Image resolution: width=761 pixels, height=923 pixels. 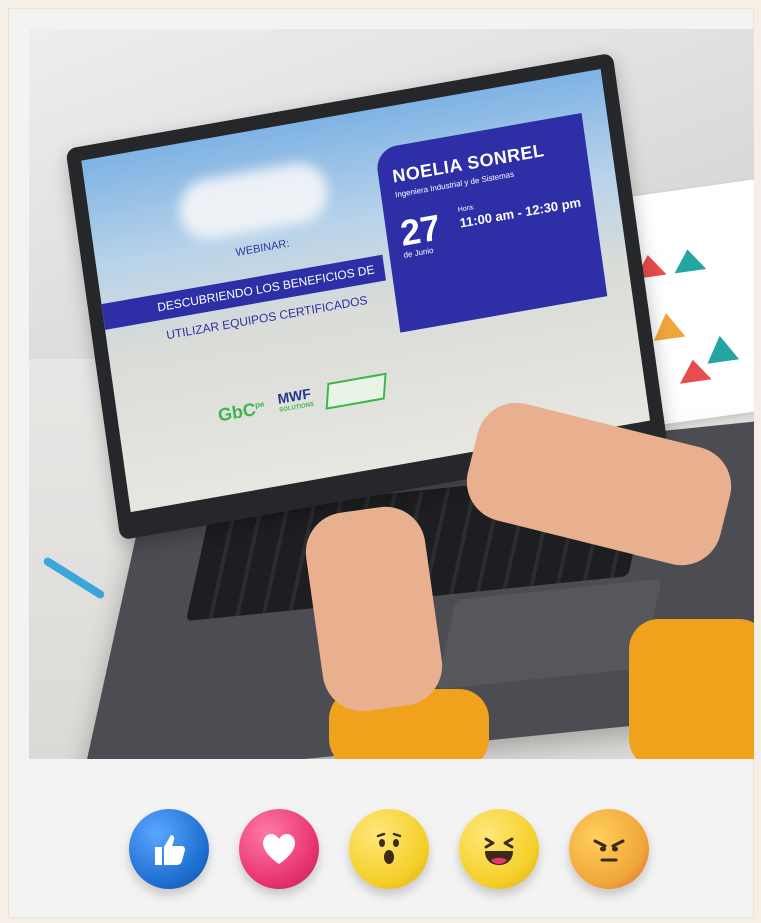 What do you see at coordinates (253, 201) in the screenshot?
I see `cloud` at bounding box center [253, 201].